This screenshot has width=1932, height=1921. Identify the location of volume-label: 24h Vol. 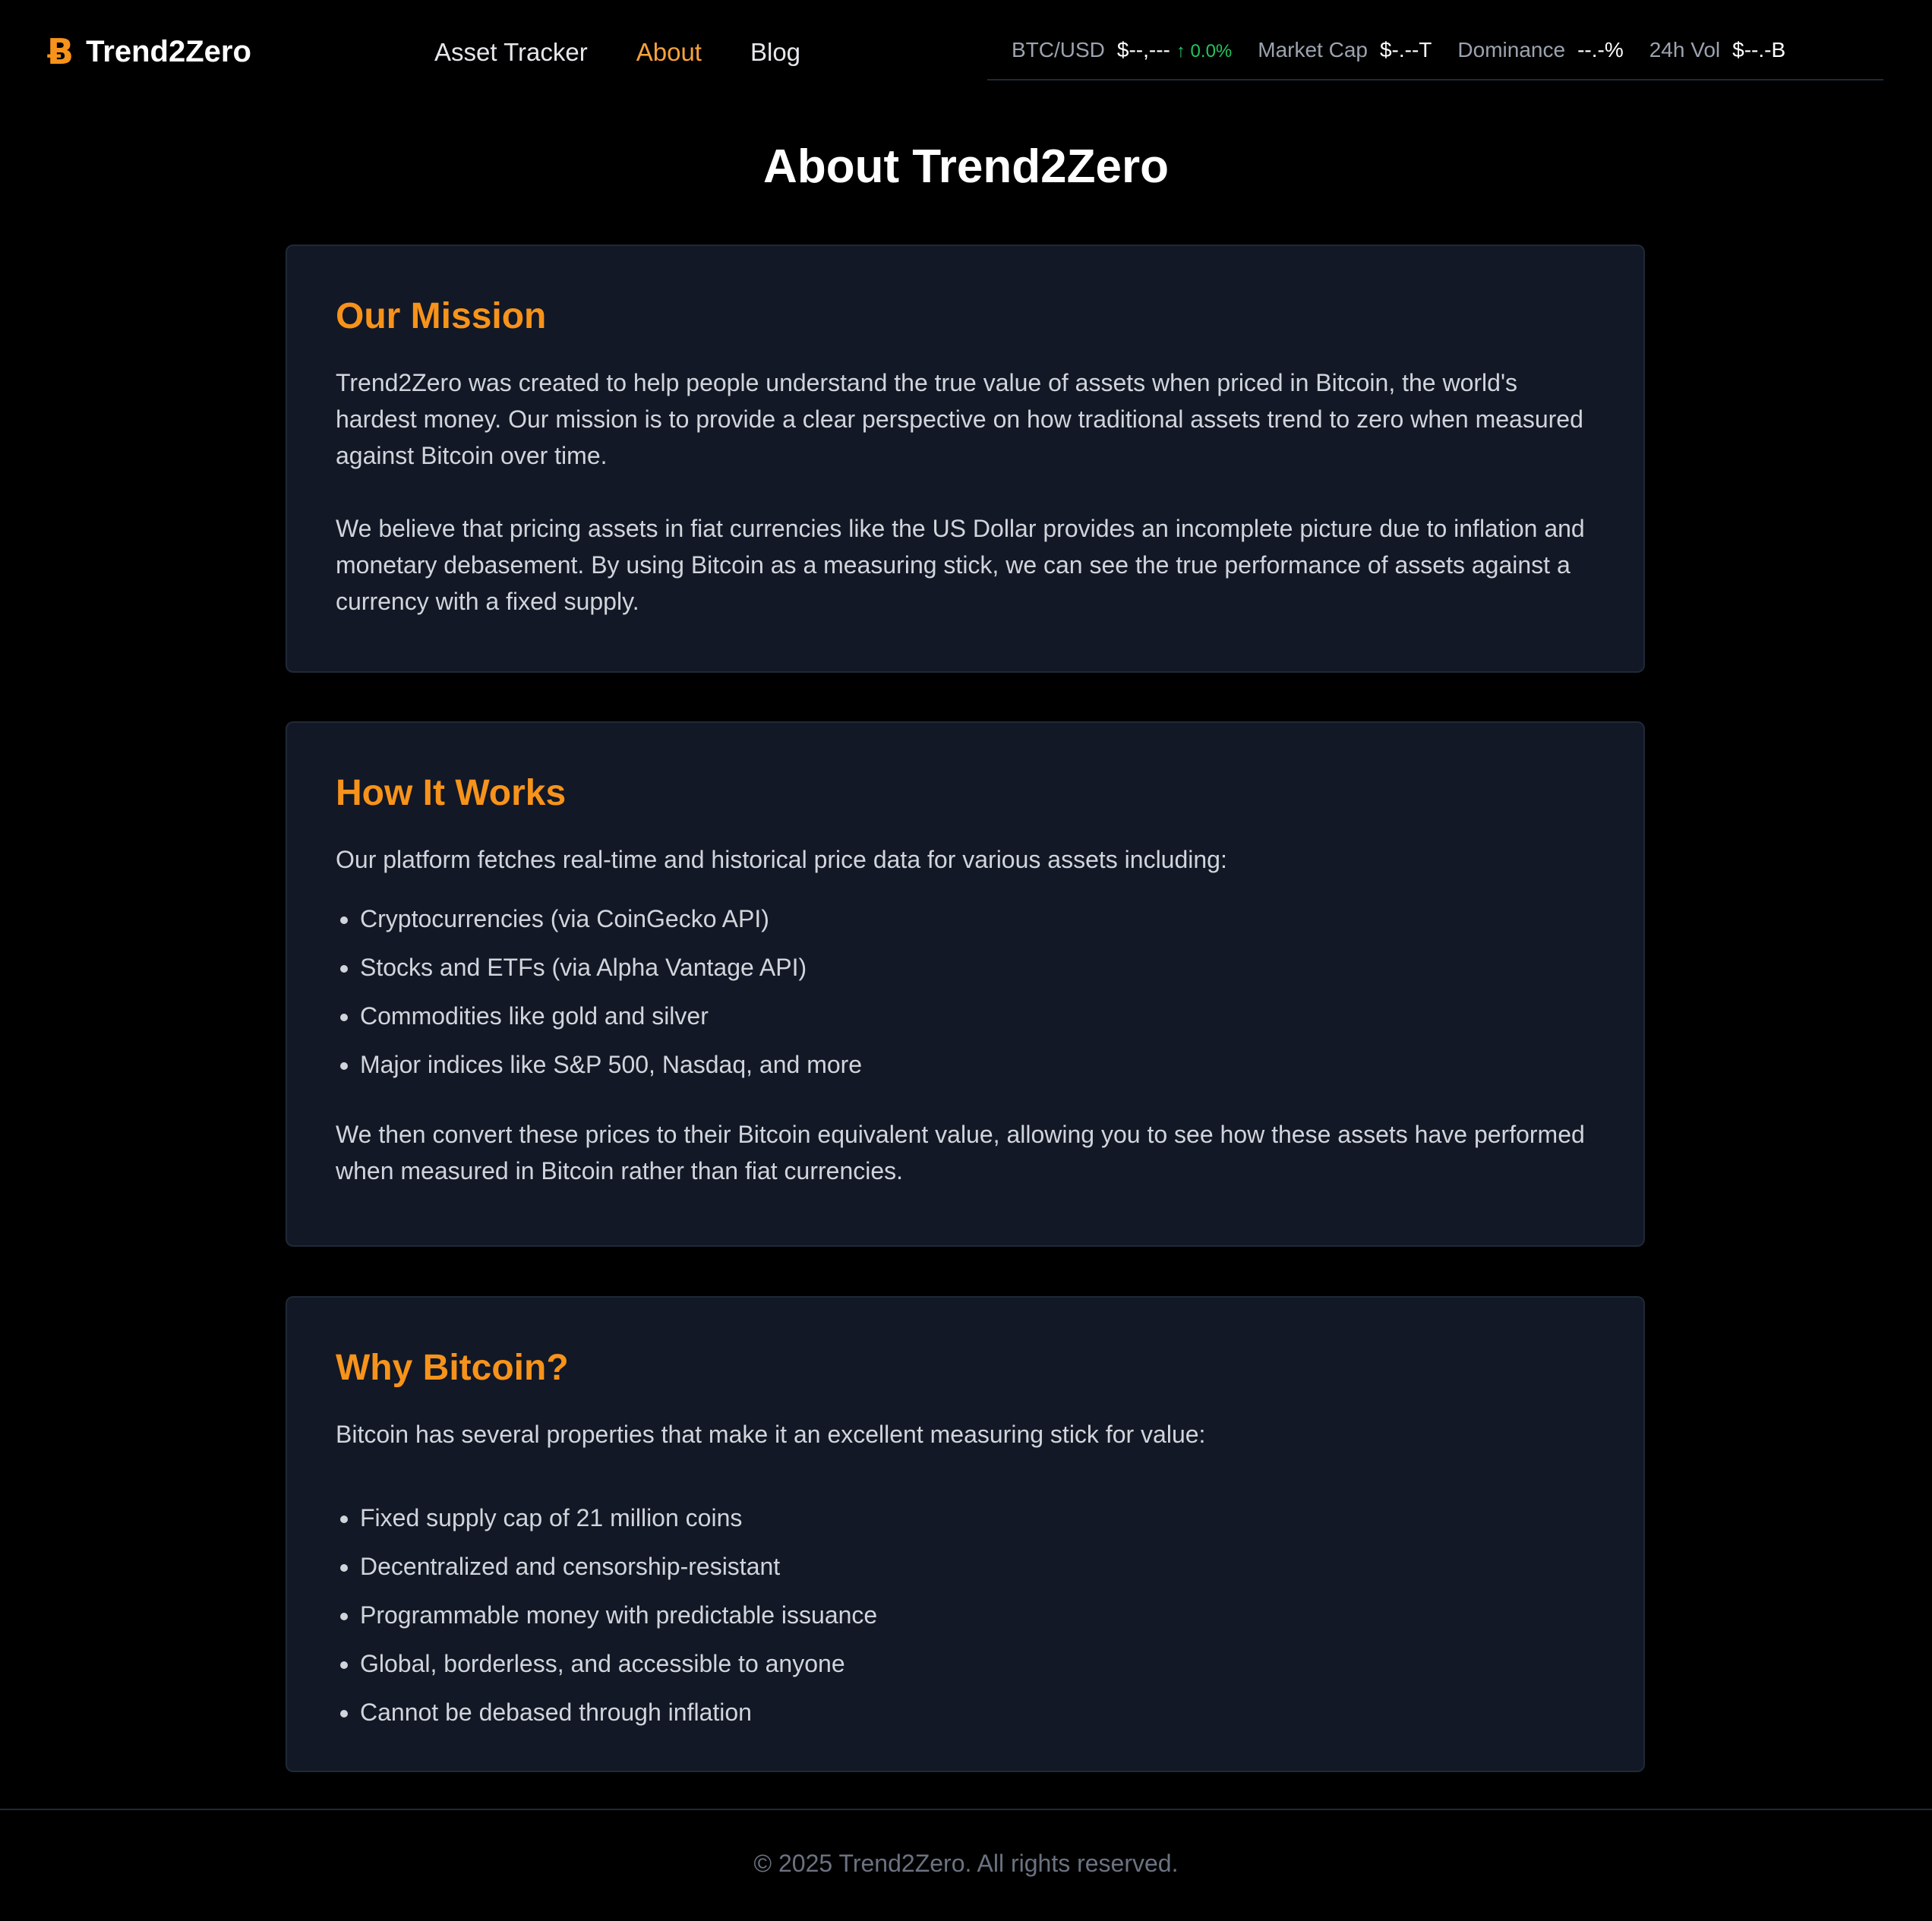
(1685, 50).